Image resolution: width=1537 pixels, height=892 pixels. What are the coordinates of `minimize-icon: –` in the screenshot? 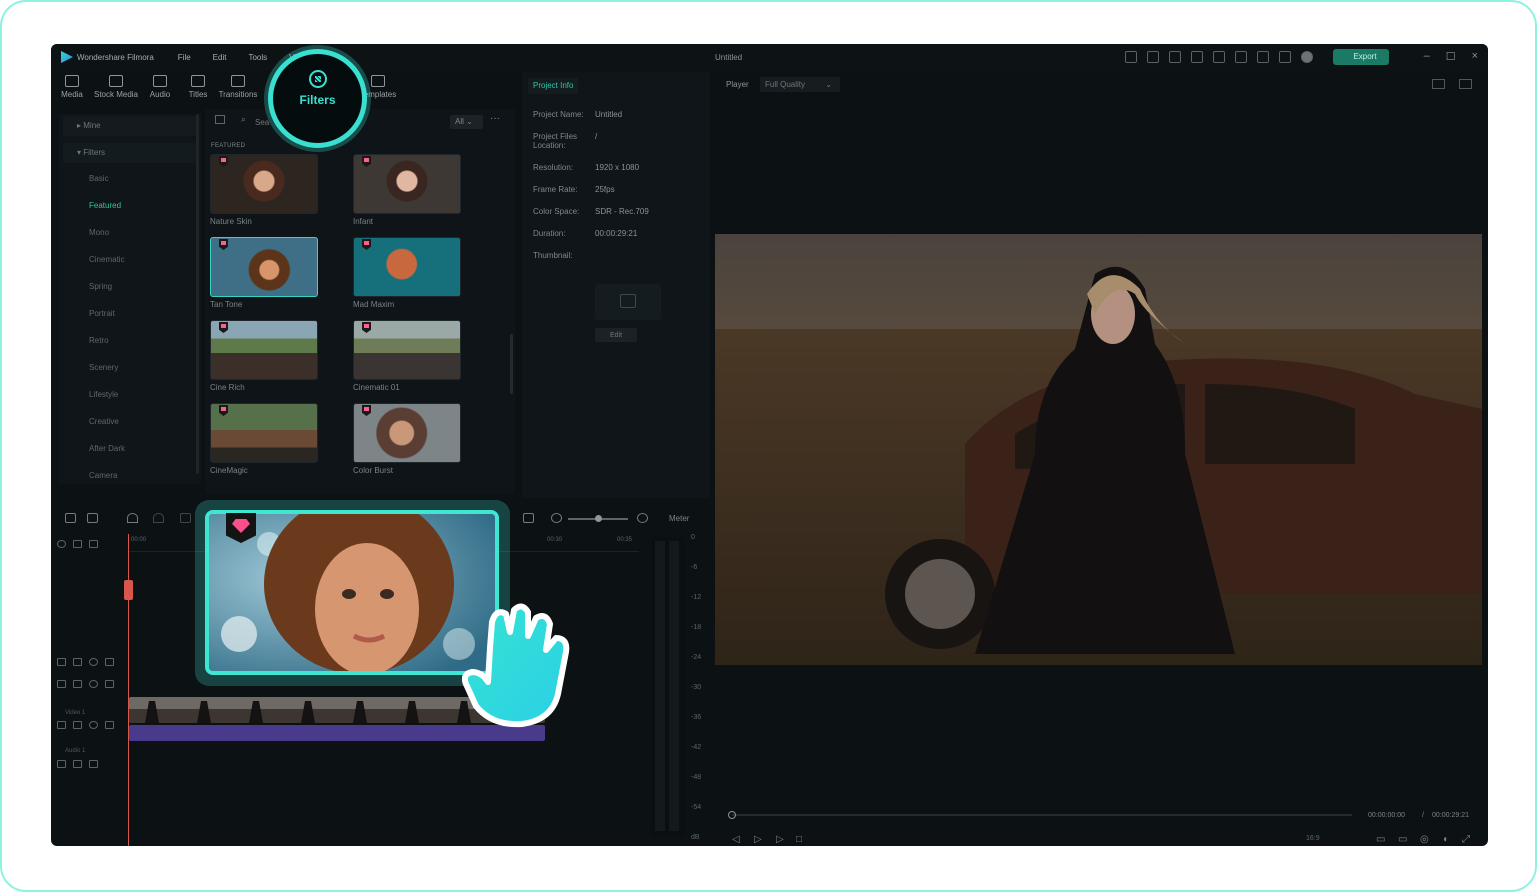 It's located at (1427, 56).